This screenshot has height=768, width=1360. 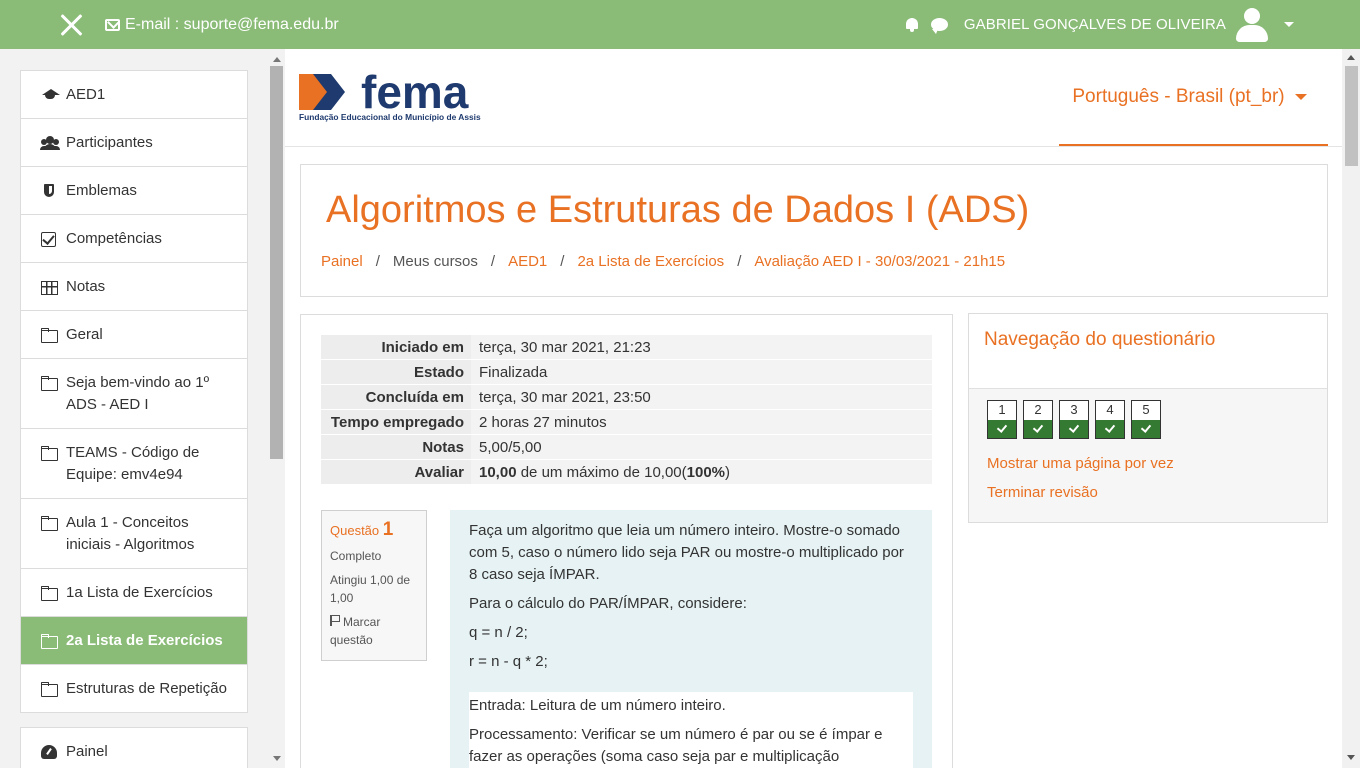 What do you see at coordinates (939, 25) in the screenshot?
I see `chat-icon` at bounding box center [939, 25].